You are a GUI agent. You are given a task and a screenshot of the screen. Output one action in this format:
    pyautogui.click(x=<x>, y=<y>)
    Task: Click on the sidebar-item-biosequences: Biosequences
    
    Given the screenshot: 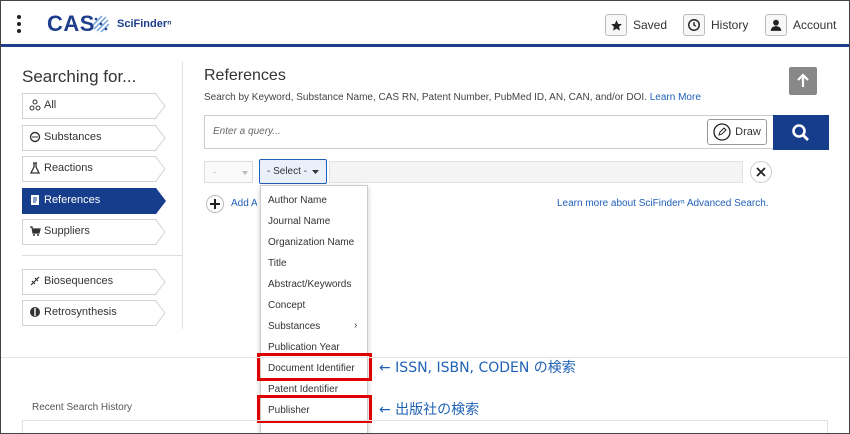 What is the action you would take?
    pyautogui.click(x=94, y=282)
    